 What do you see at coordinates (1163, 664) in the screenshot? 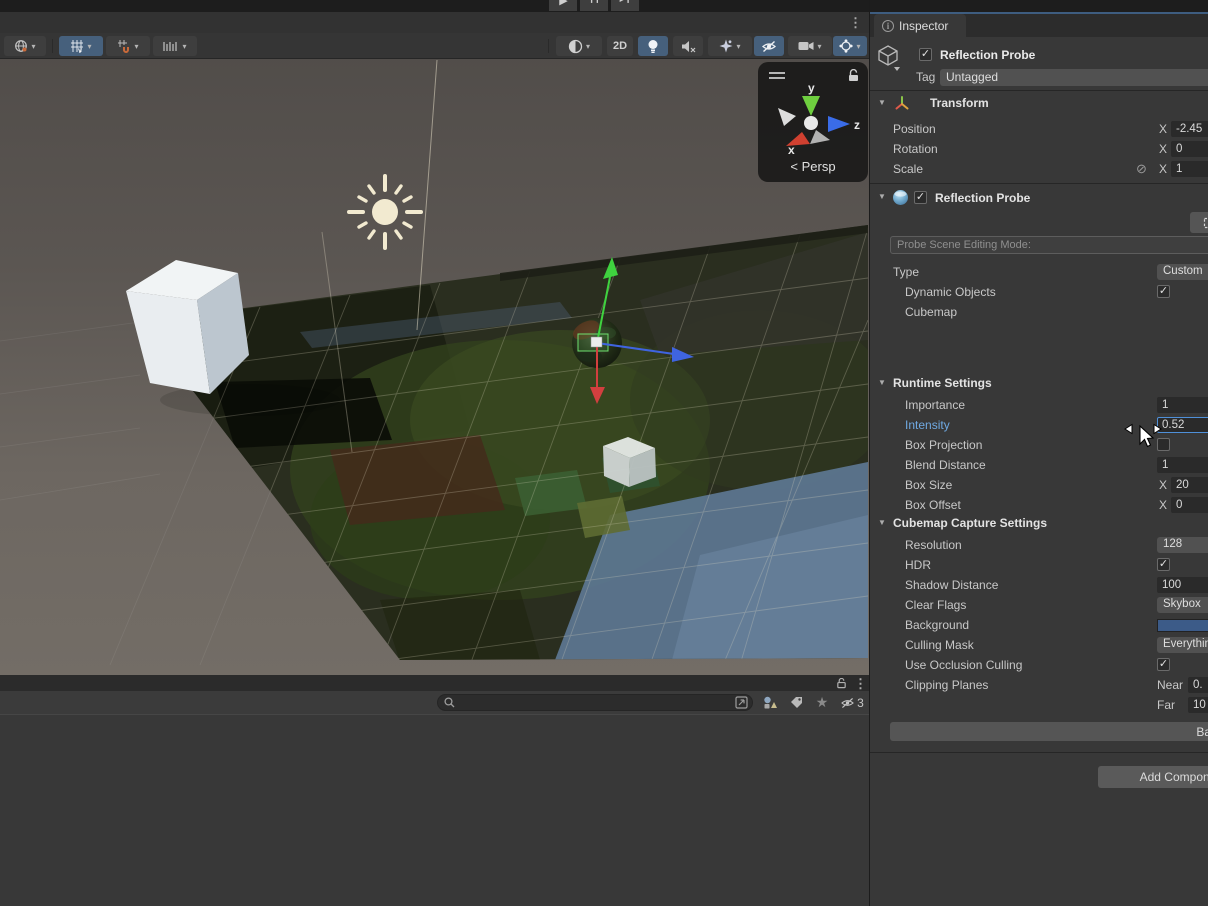
I see `use-occlusion-checkbox: ✓` at bounding box center [1163, 664].